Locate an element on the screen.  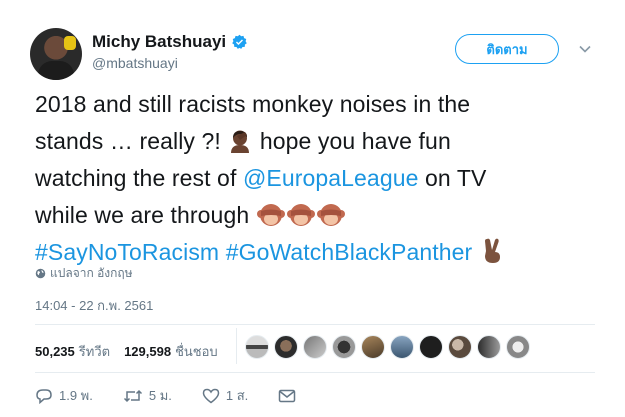
heart-icon is located at coordinates (211, 395).